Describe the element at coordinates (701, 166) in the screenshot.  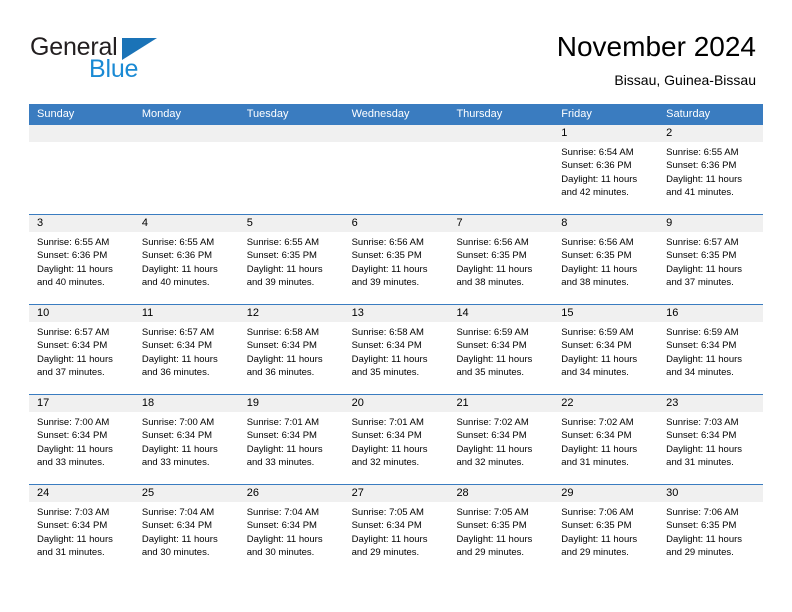
I see `day-detail-line: Sunset: 6:36 PM` at that location.